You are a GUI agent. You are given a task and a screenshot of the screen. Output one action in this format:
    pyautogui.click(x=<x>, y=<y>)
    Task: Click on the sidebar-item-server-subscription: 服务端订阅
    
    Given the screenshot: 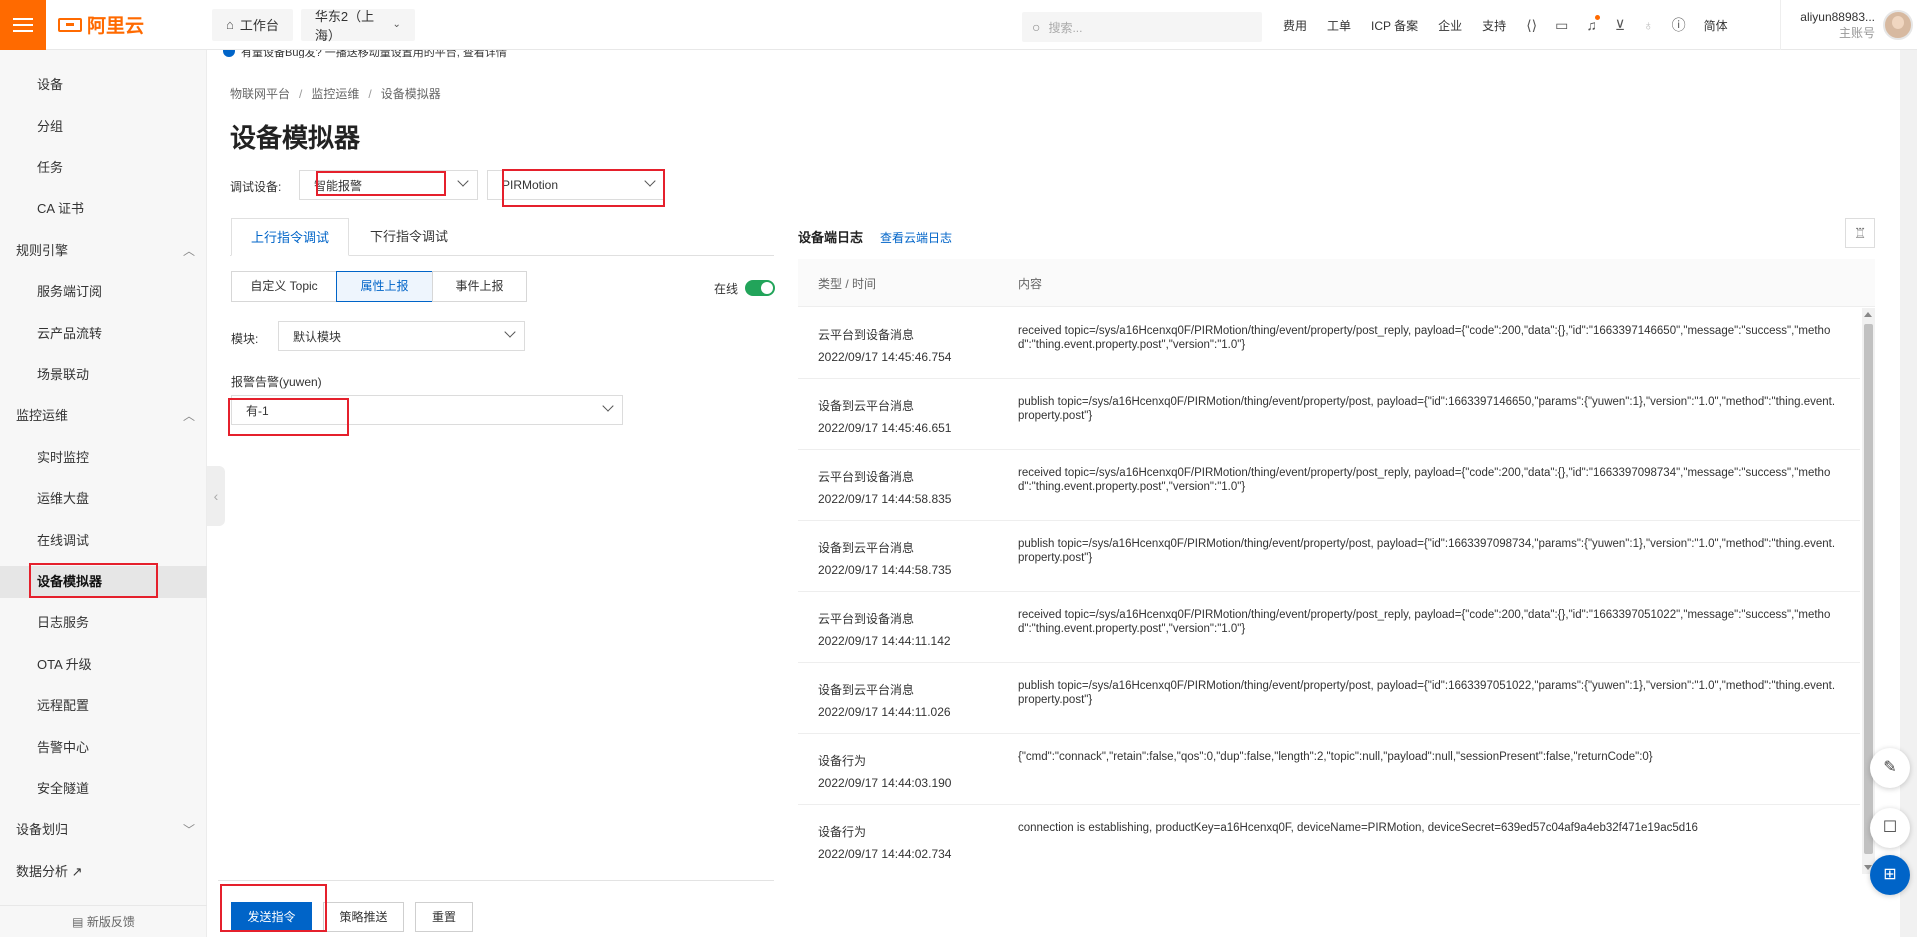 What is the action you would take?
    pyautogui.click(x=103, y=292)
    